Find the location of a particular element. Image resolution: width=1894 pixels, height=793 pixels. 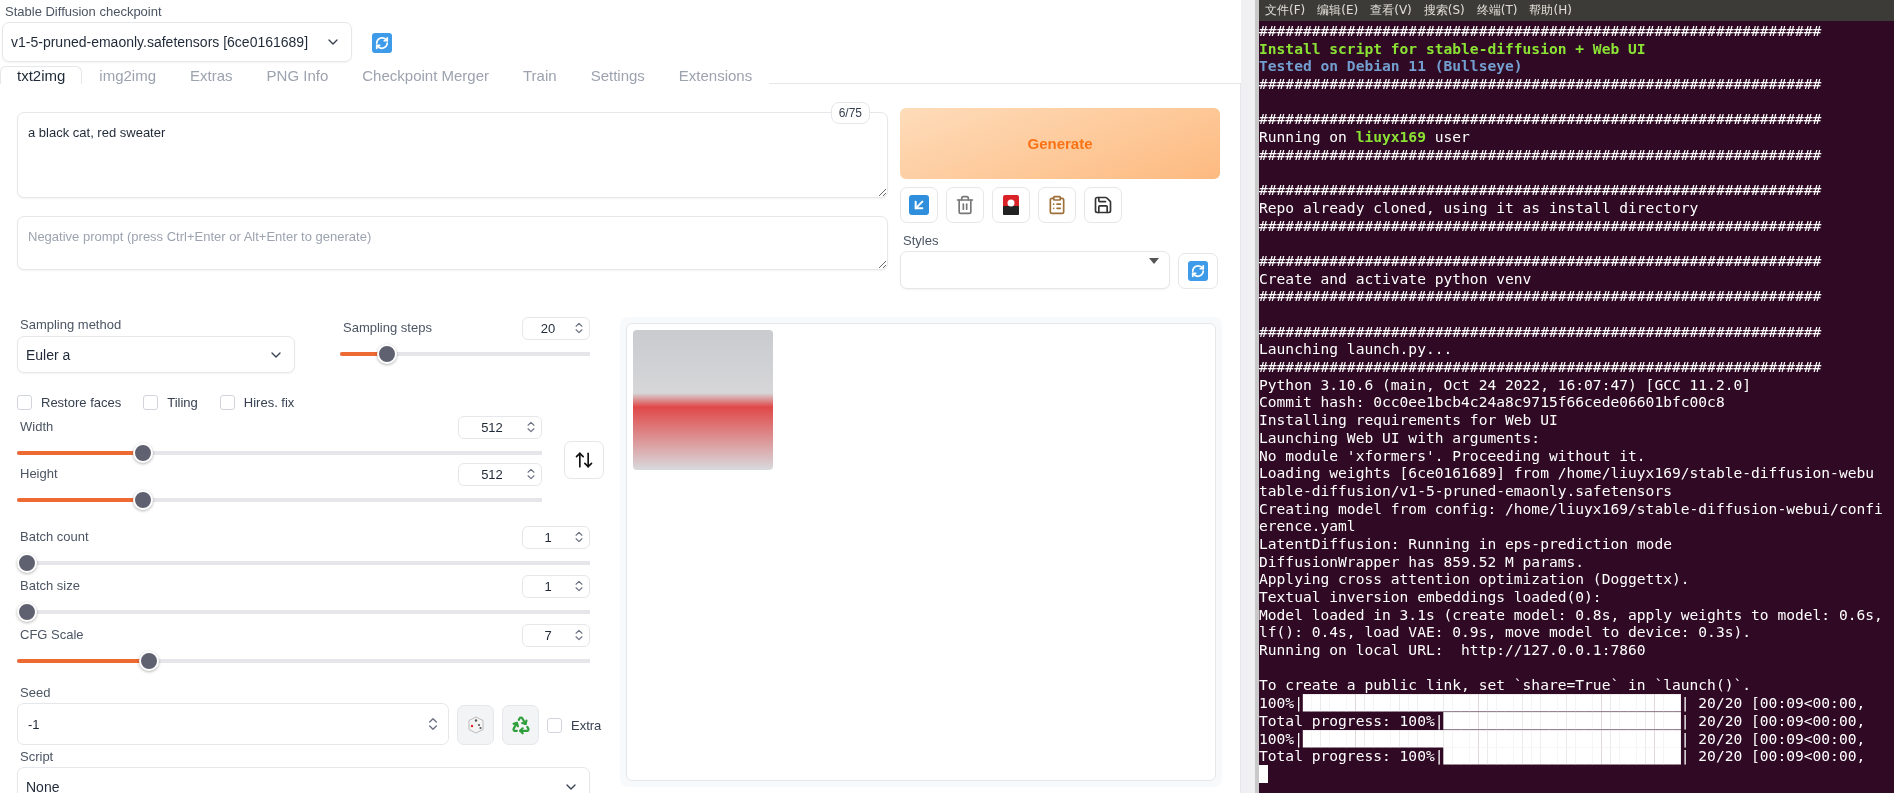

field-label: Stable Diffusion checkpoint is located at coordinates (84, 11).